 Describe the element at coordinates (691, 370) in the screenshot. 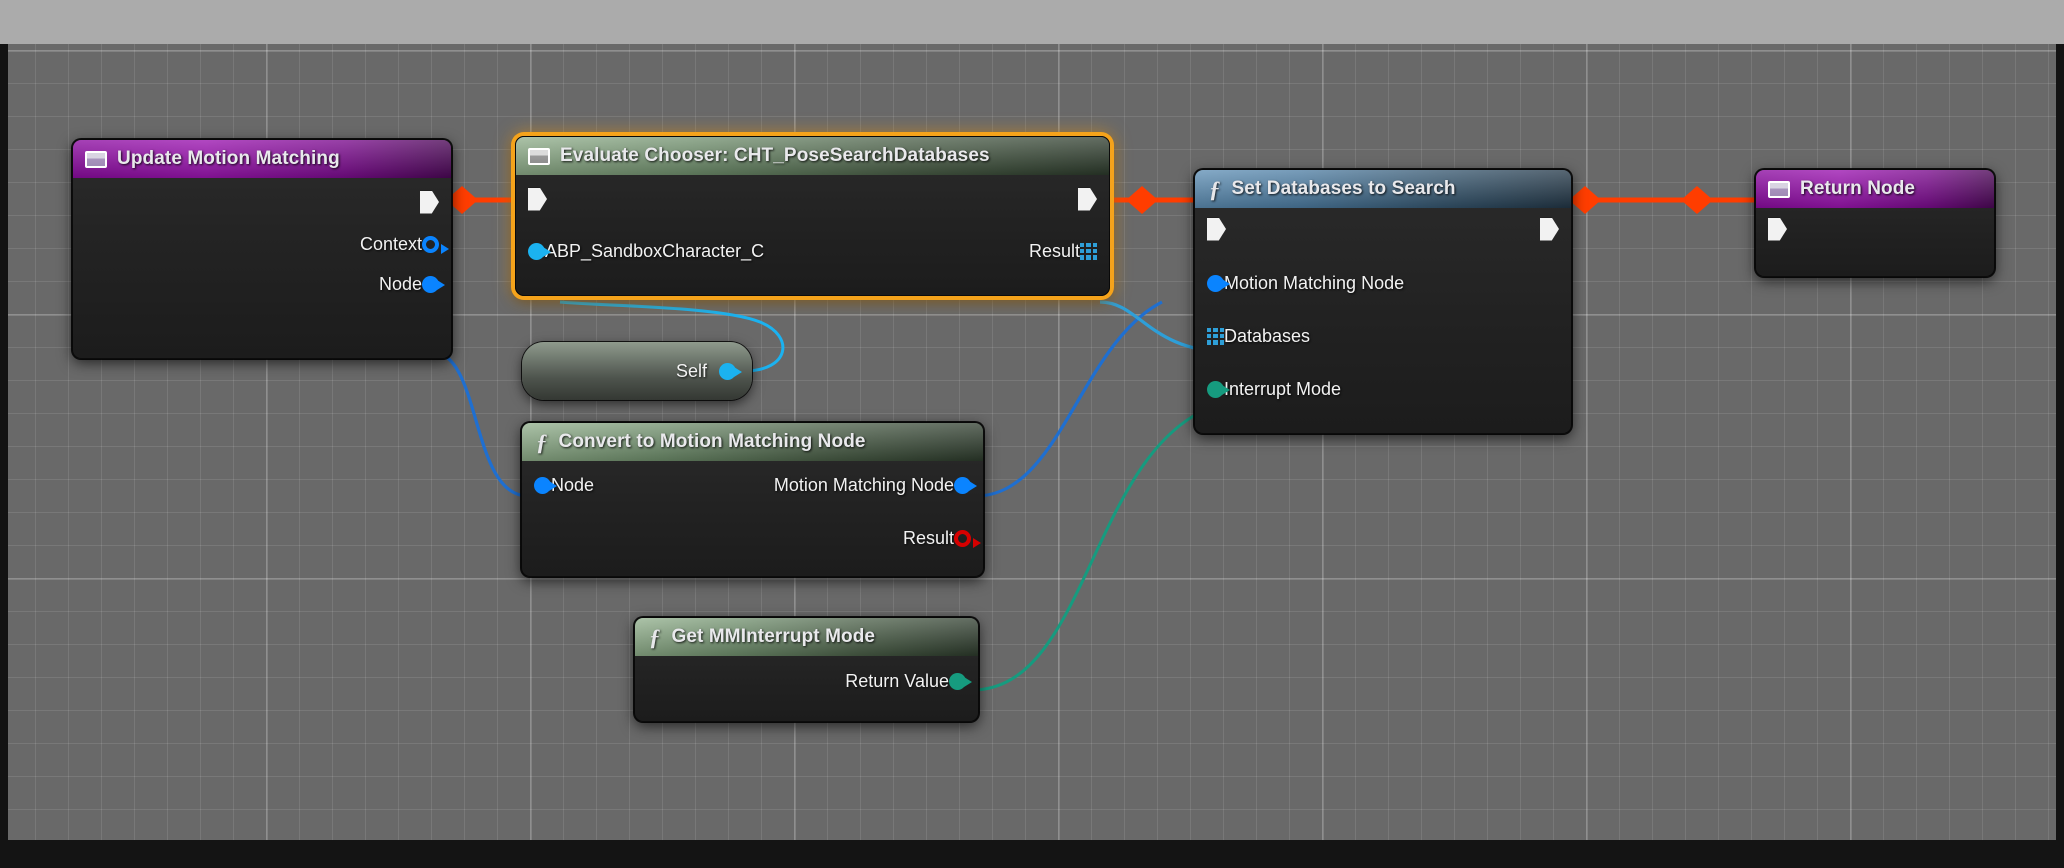

I see `pin-label: Self` at that location.